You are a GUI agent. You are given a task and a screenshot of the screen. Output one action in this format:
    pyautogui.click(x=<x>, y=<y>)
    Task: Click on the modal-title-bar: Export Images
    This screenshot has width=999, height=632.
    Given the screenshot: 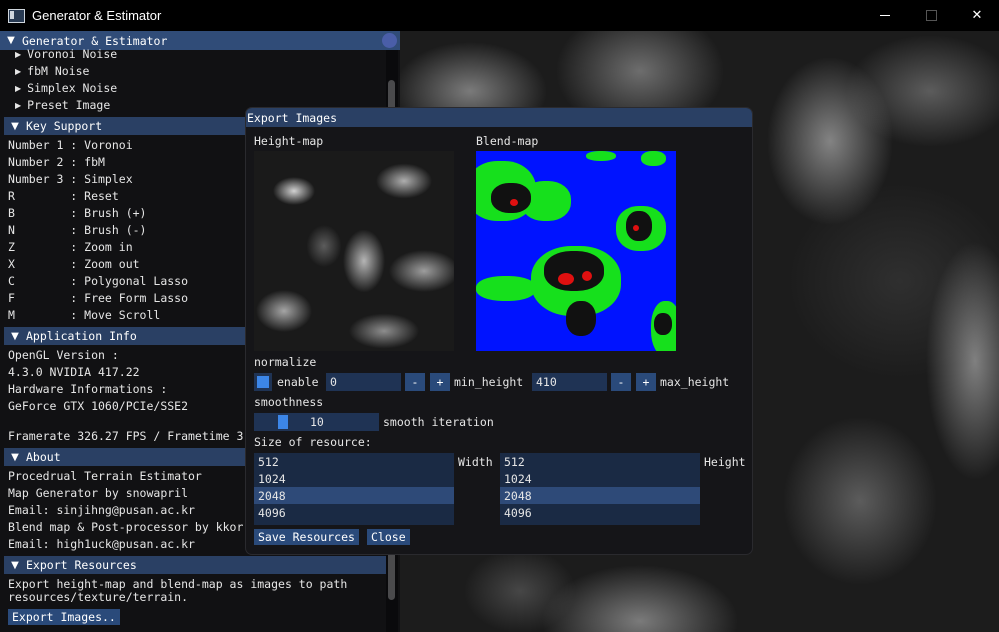 What is the action you would take?
    pyautogui.click(x=499, y=117)
    